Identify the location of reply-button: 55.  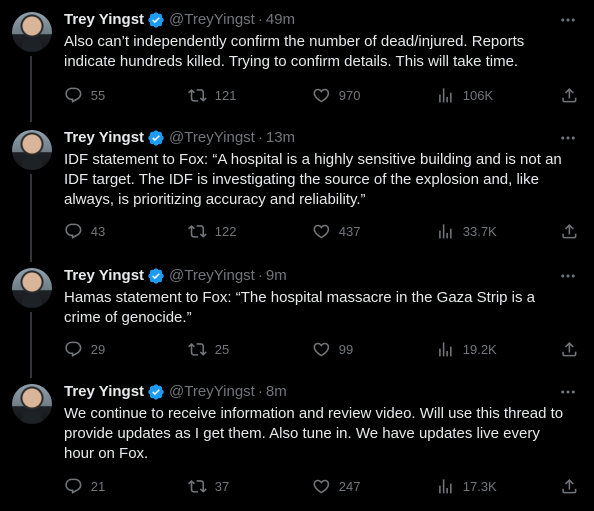
(84, 95).